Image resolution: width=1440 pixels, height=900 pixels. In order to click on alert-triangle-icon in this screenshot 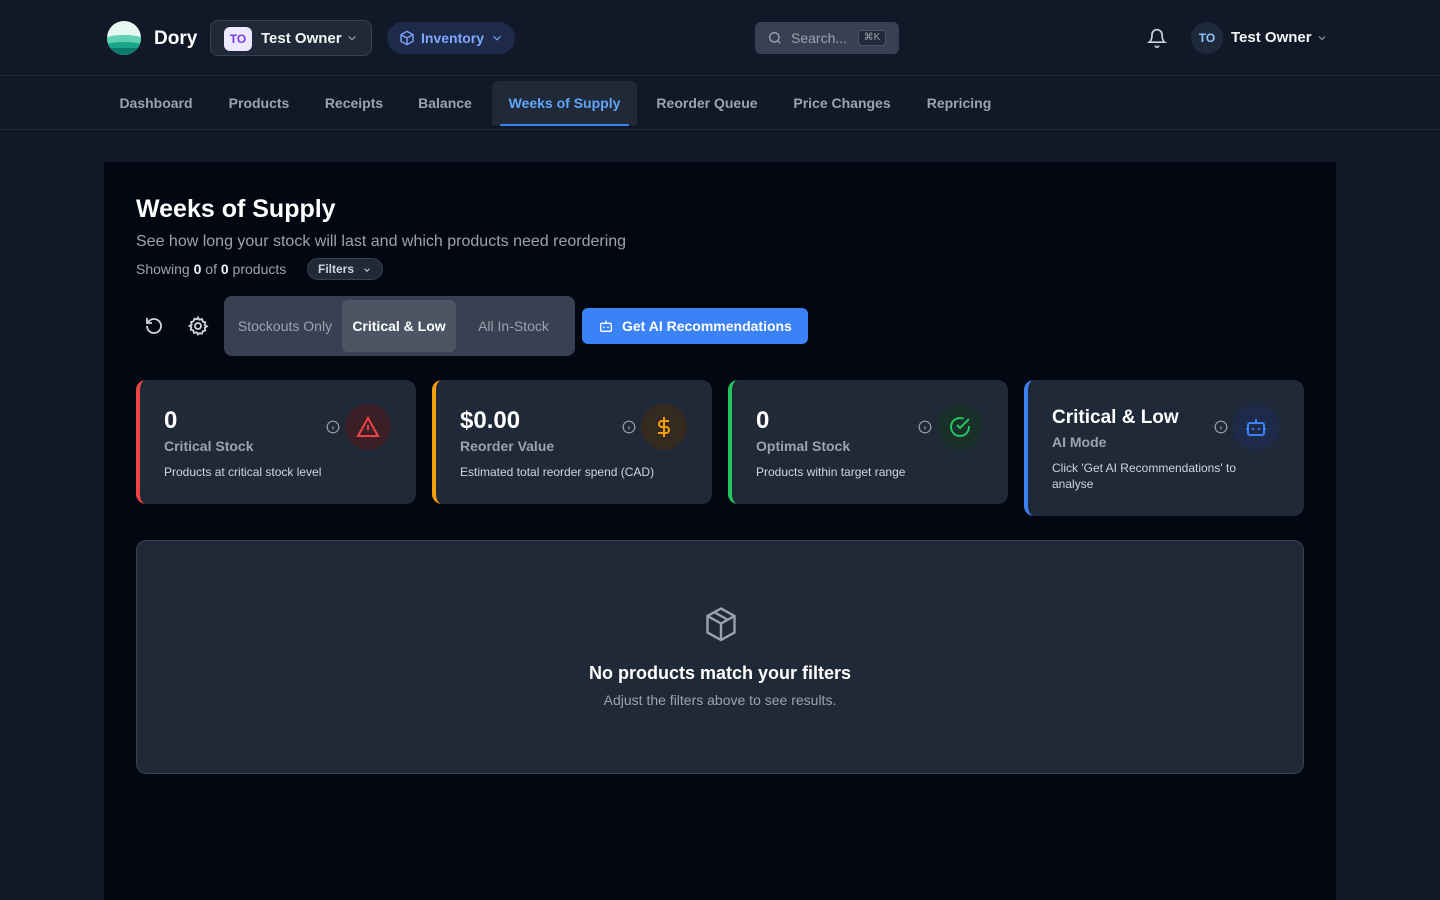, I will do `click(368, 426)`.